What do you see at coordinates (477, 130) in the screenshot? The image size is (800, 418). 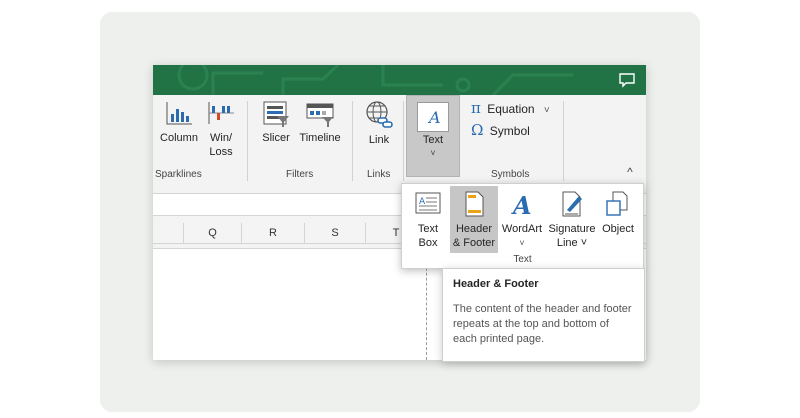 I see `omega-icon: Ω` at bounding box center [477, 130].